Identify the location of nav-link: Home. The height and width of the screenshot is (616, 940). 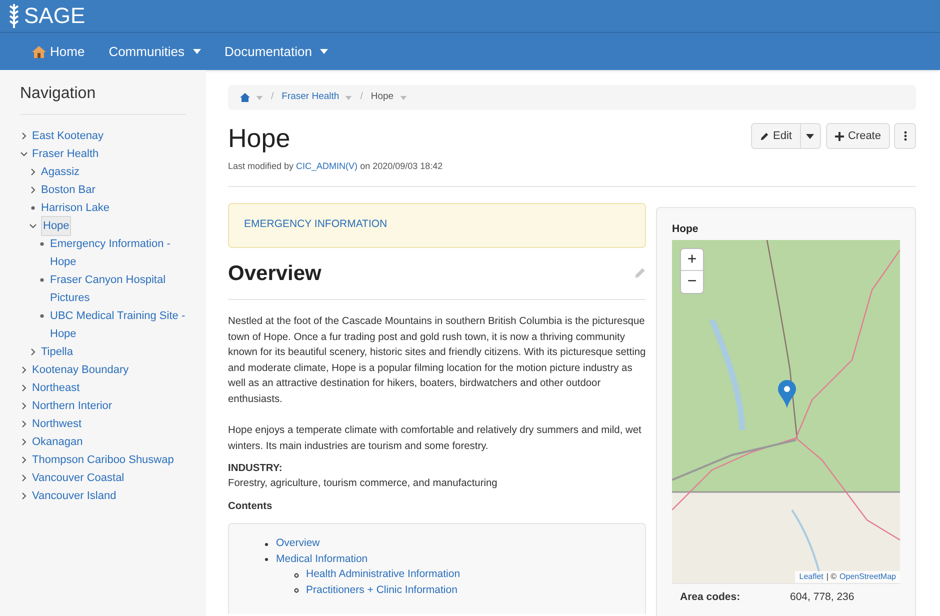
(58, 52).